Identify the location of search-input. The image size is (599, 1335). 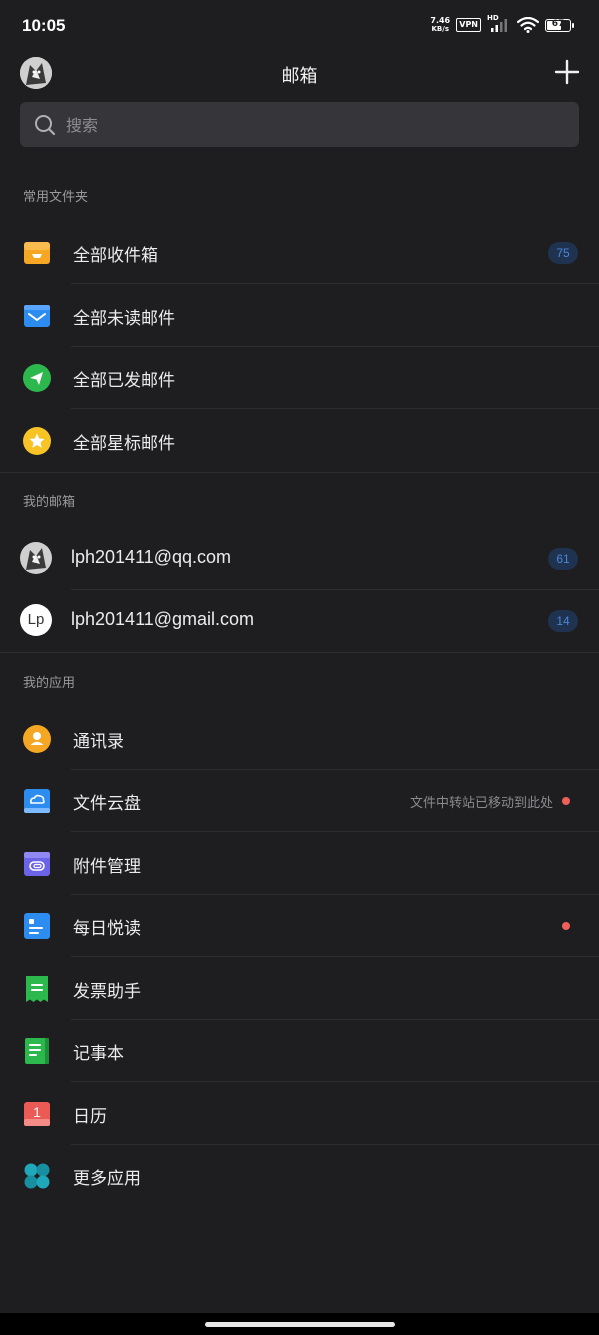
(306, 125).